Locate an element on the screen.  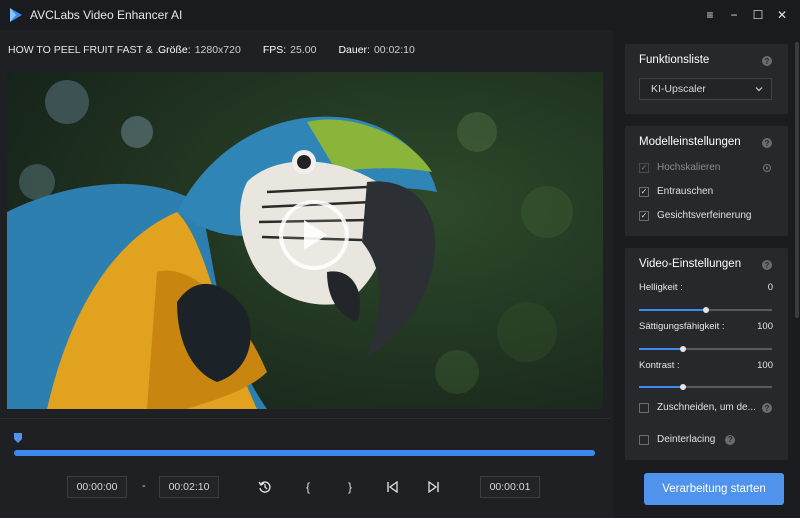
start-time-field: 00:00:00 is located at coordinates (97, 487).